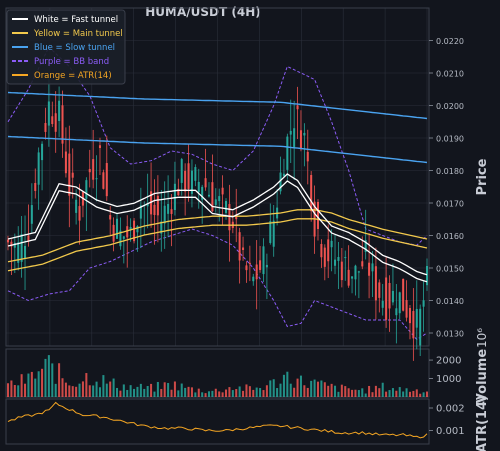 This screenshot has width=500, height=451. I want to click on volume-exponent-label: 10⁶, so click(482, 338).